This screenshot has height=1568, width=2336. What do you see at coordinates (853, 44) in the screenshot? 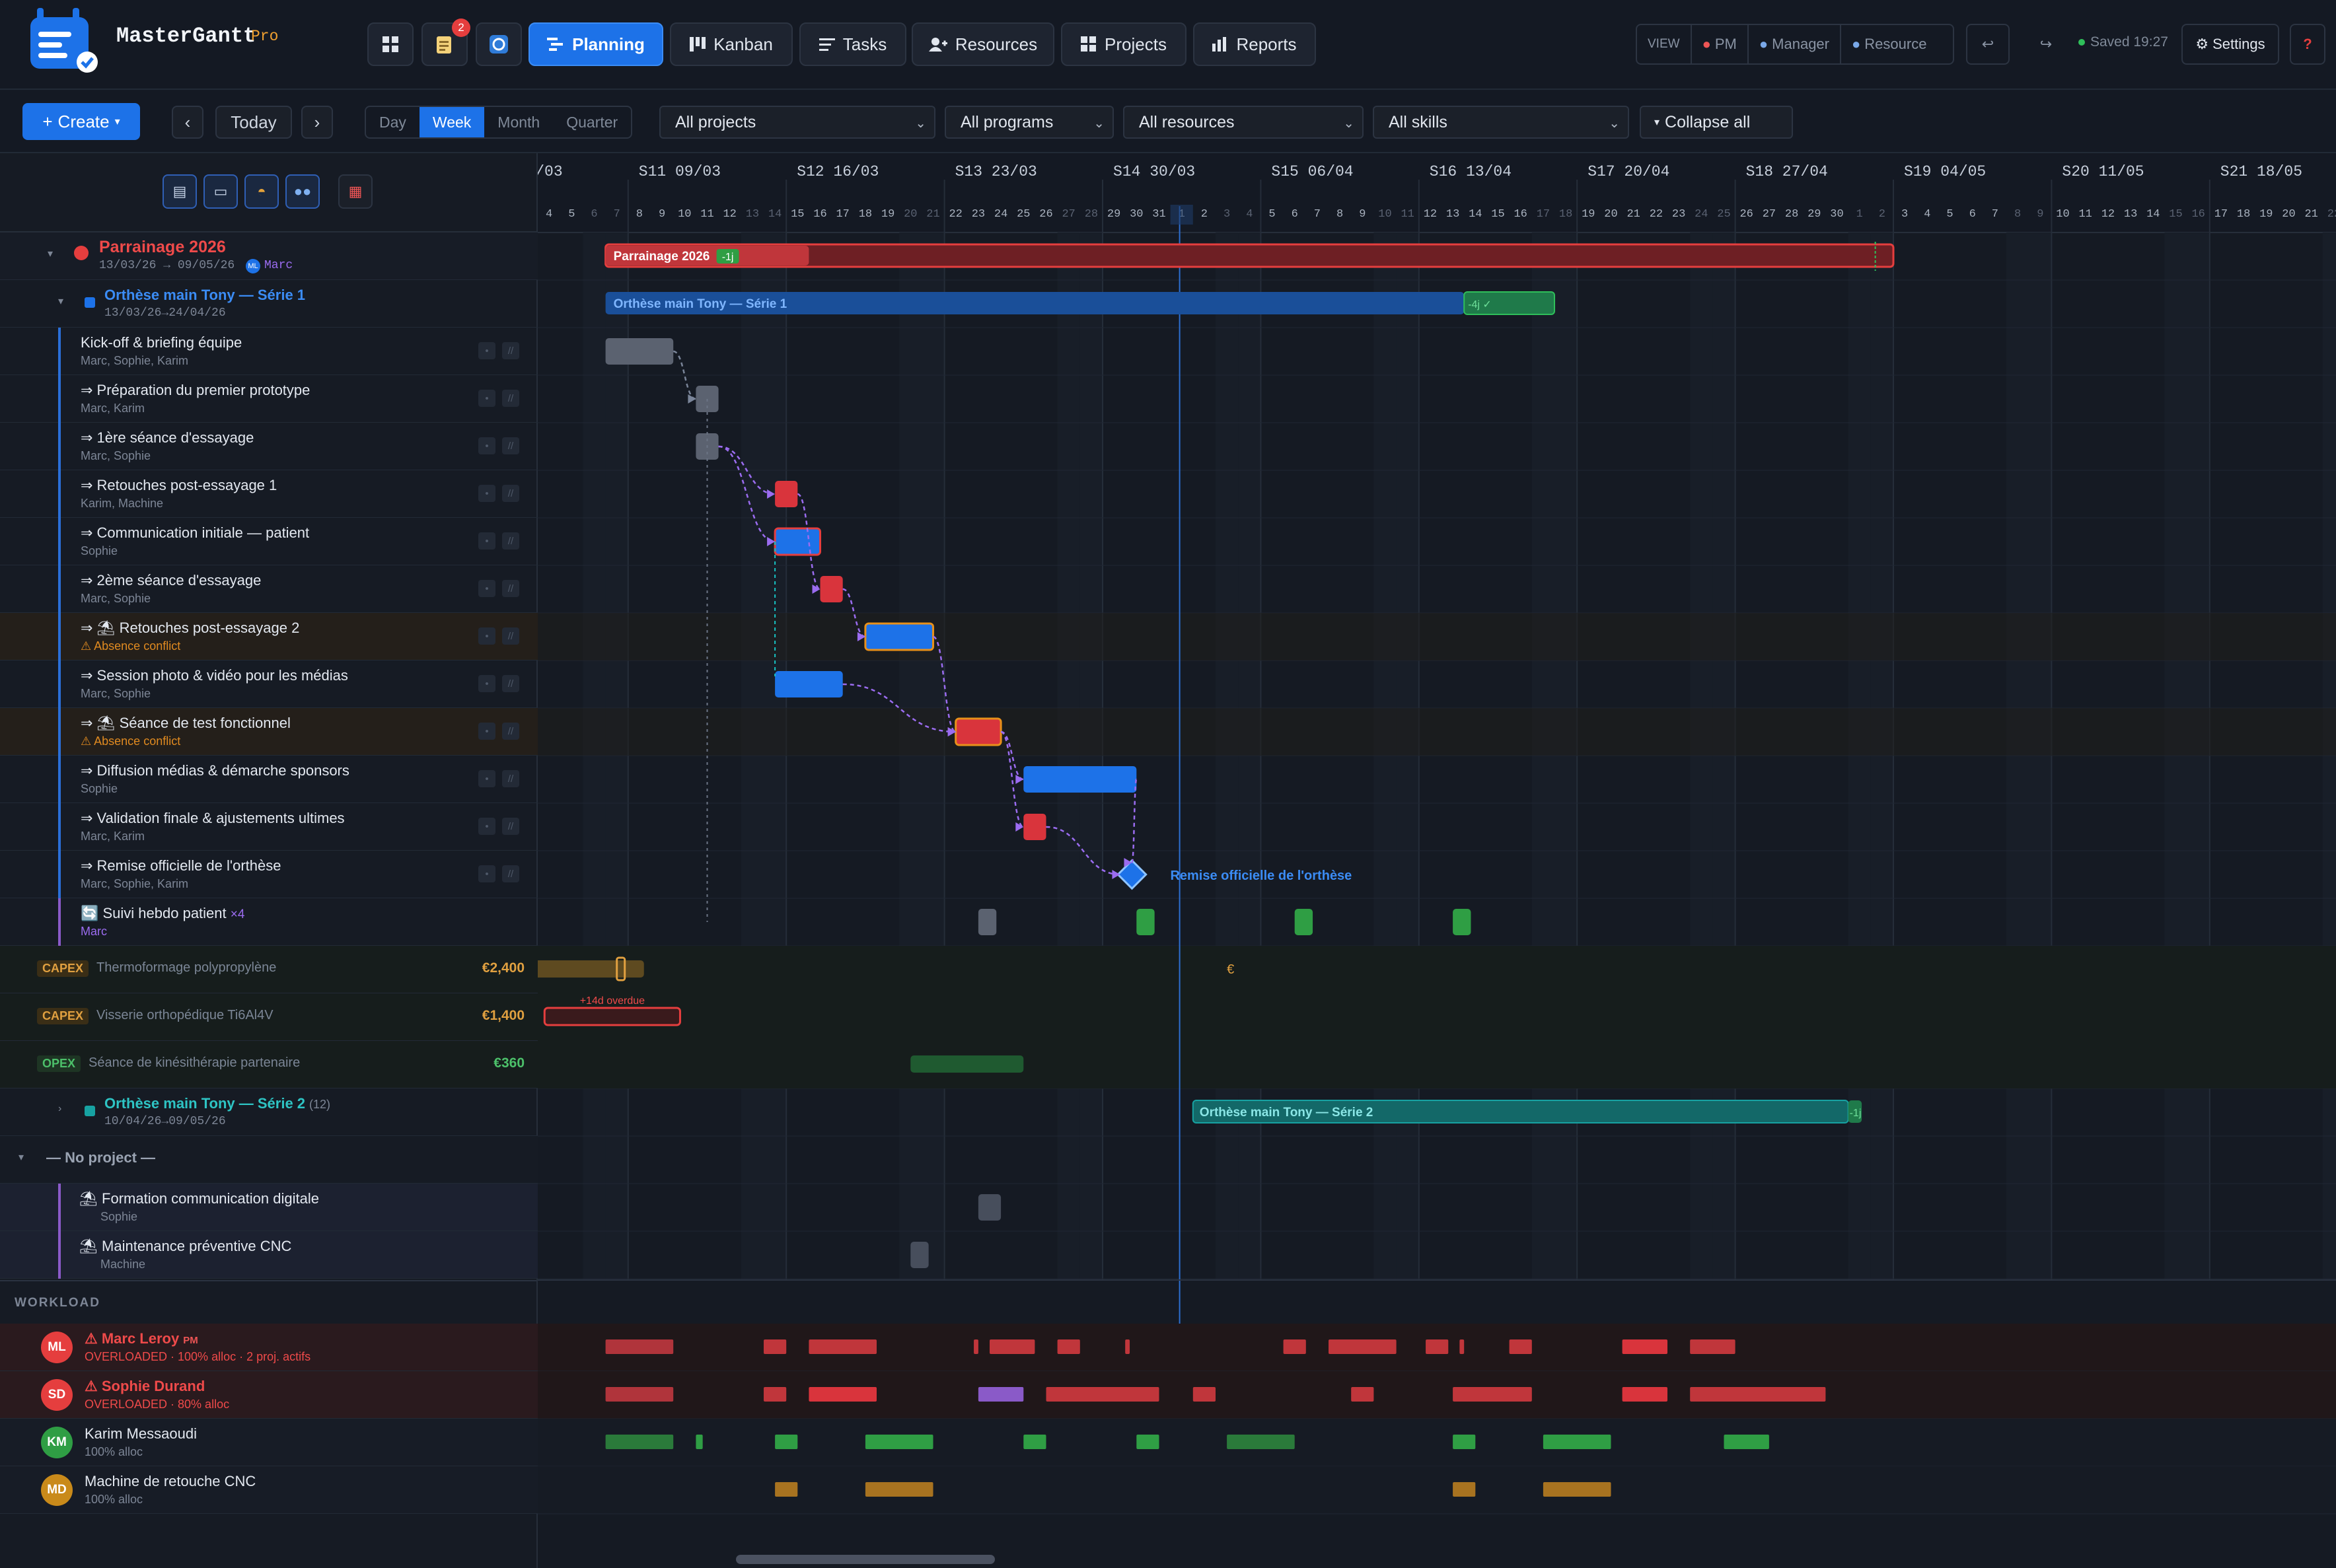
I see `tab-tasks: Tasks` at bounding box center [853, 44].